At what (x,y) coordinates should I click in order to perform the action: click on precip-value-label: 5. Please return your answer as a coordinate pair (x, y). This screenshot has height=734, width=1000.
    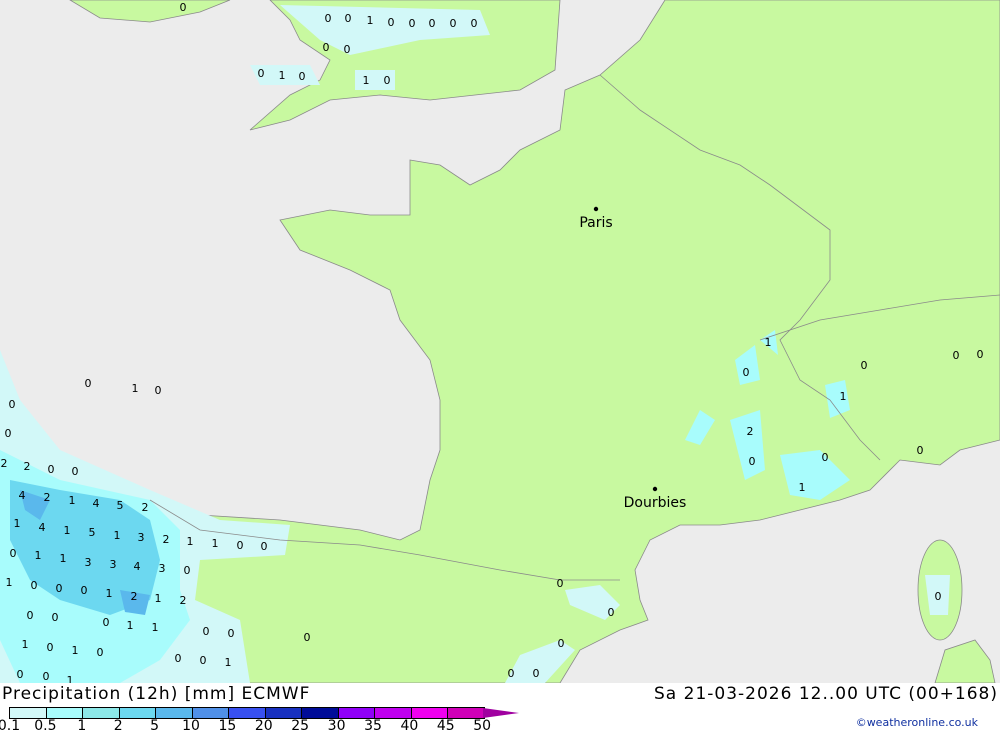
    Looking at the image, I should click on (92, 532).